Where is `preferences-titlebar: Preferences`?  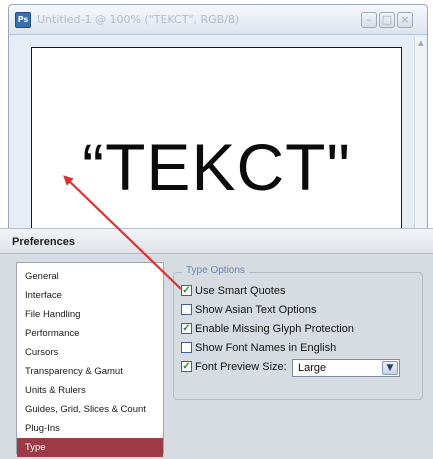 preferences-titlebar: Preferences is located at coordinates (216, 241).